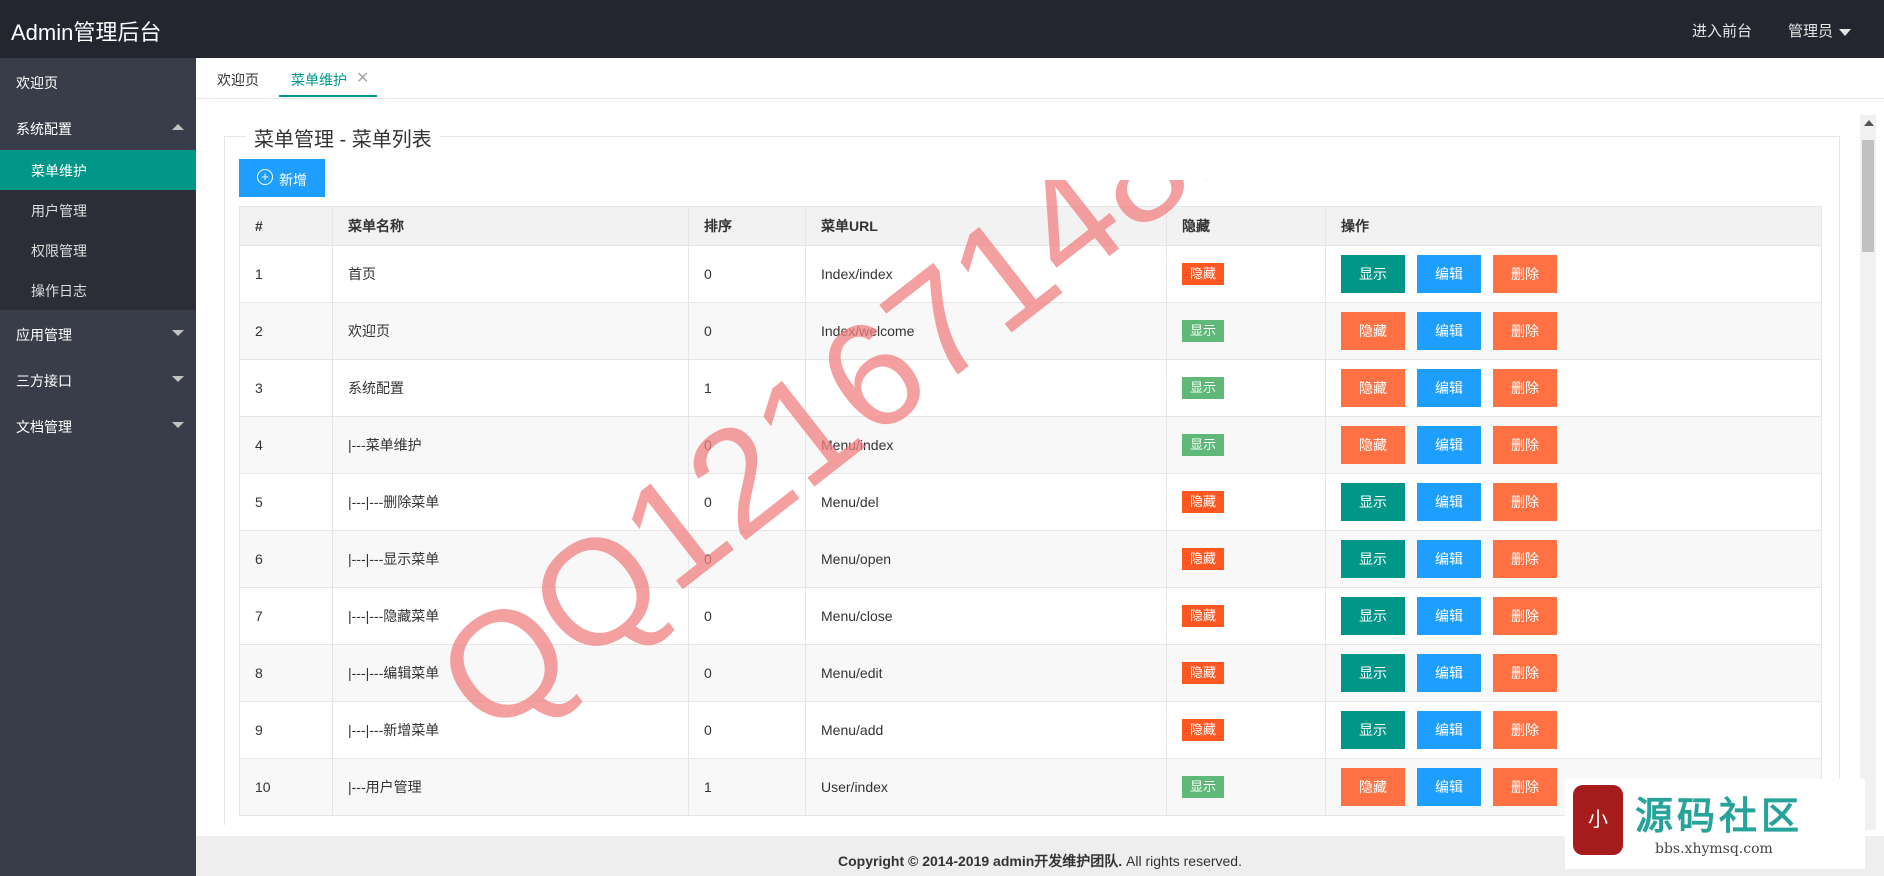 This screenshot has width=1884, height=876. What do you see at coordinates (86, 31) in the screenshot?
I see `app-logo-title: Admin管理后台` at bounding box center [86, 31].